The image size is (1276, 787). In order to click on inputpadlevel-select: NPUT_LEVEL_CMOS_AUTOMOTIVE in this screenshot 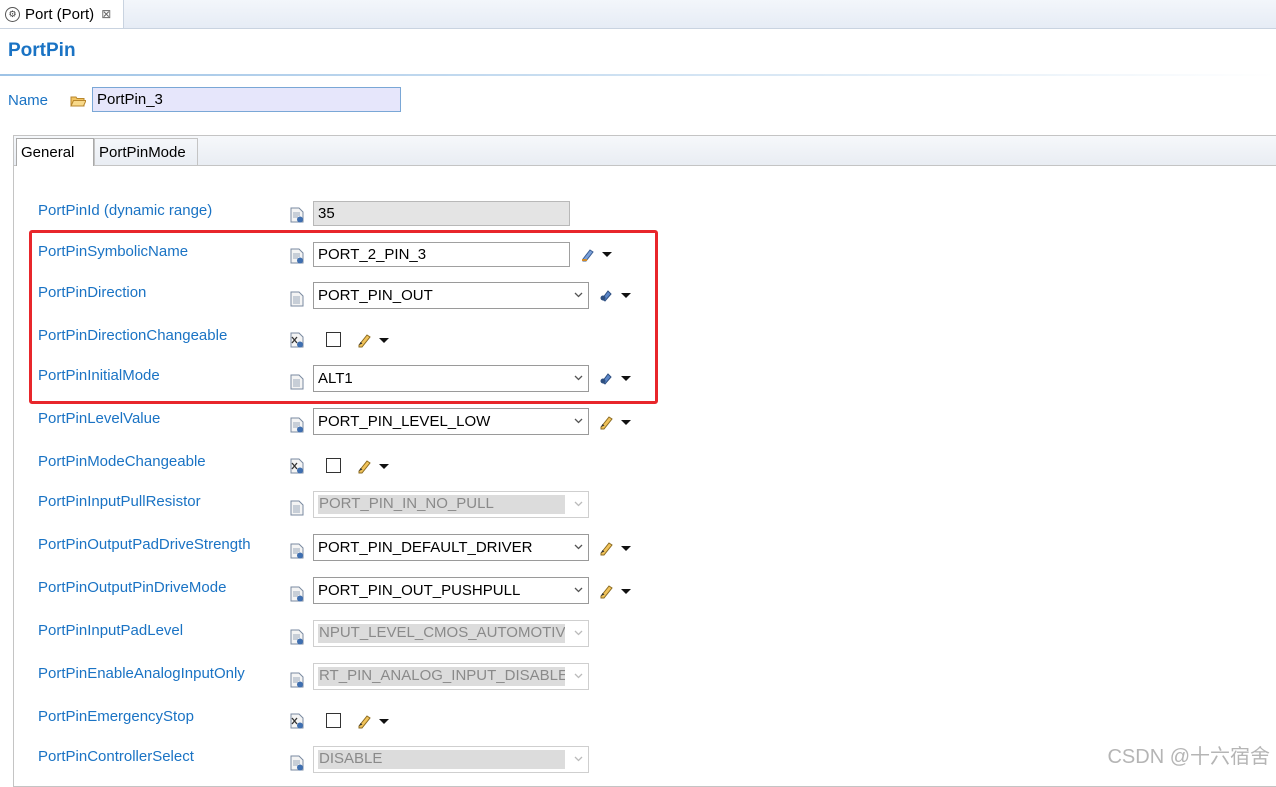, I will do `click(451, 633)`.